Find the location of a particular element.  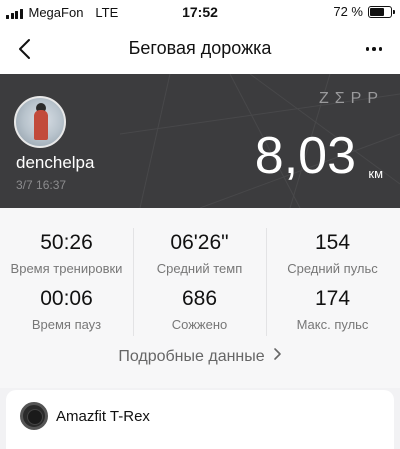

avatar is located at coordinates (40, 122).